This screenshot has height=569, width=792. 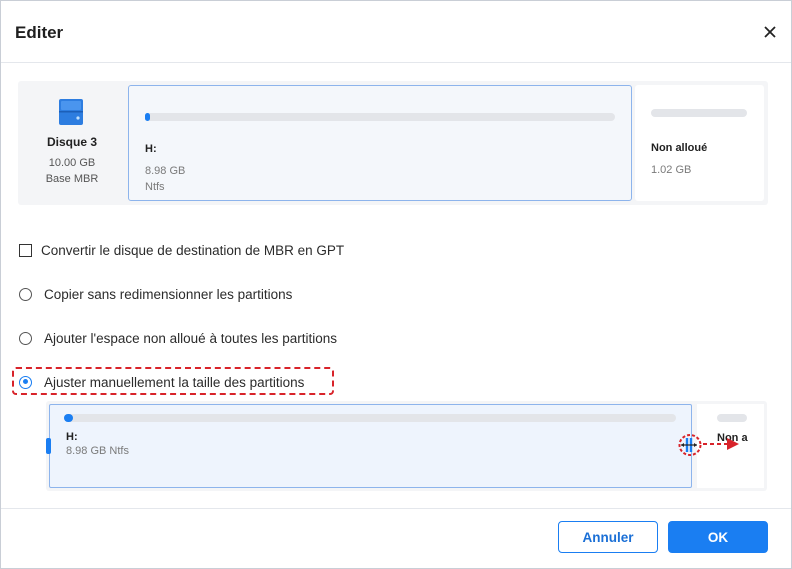 What do you see at coordinates (25, 382) in the screenshot?
I see `manual-resize-radio` at bounding box center [25, 382].